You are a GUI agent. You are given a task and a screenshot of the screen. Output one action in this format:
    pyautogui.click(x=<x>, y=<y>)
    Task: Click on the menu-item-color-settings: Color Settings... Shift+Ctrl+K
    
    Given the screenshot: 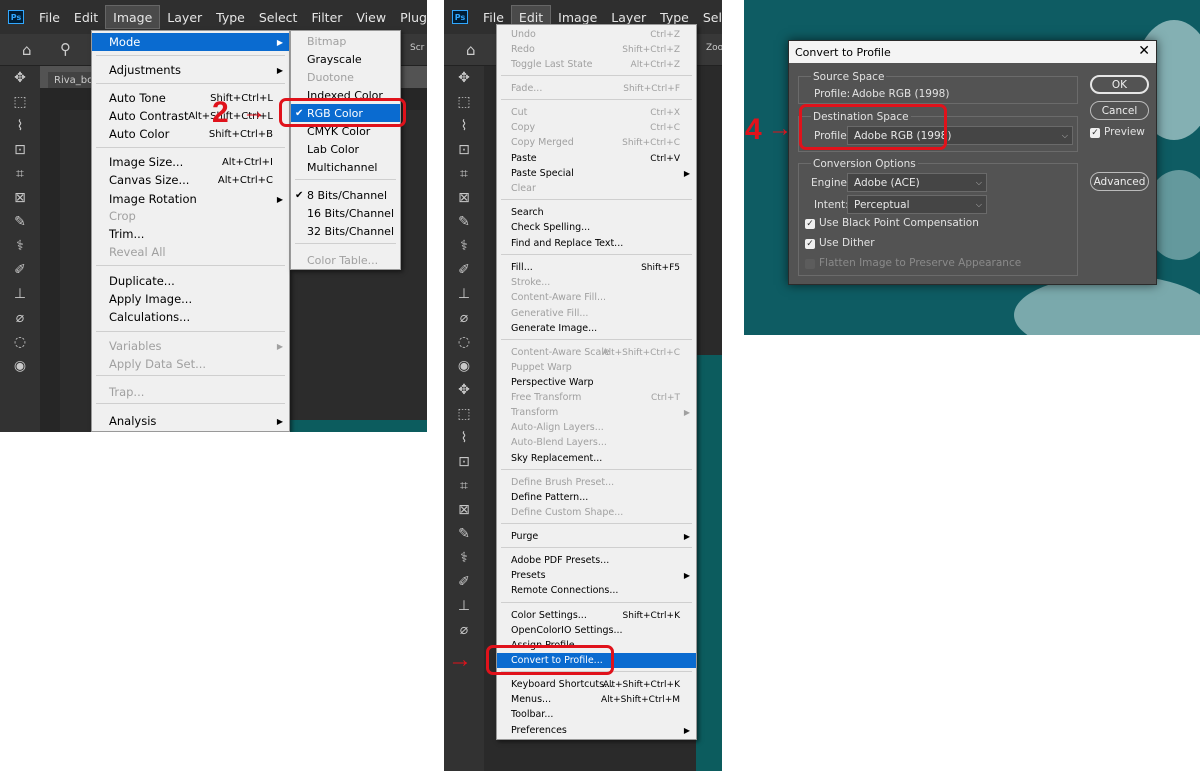 What is the action you would take?
    pyautogui.click(x=596, y=615)
    